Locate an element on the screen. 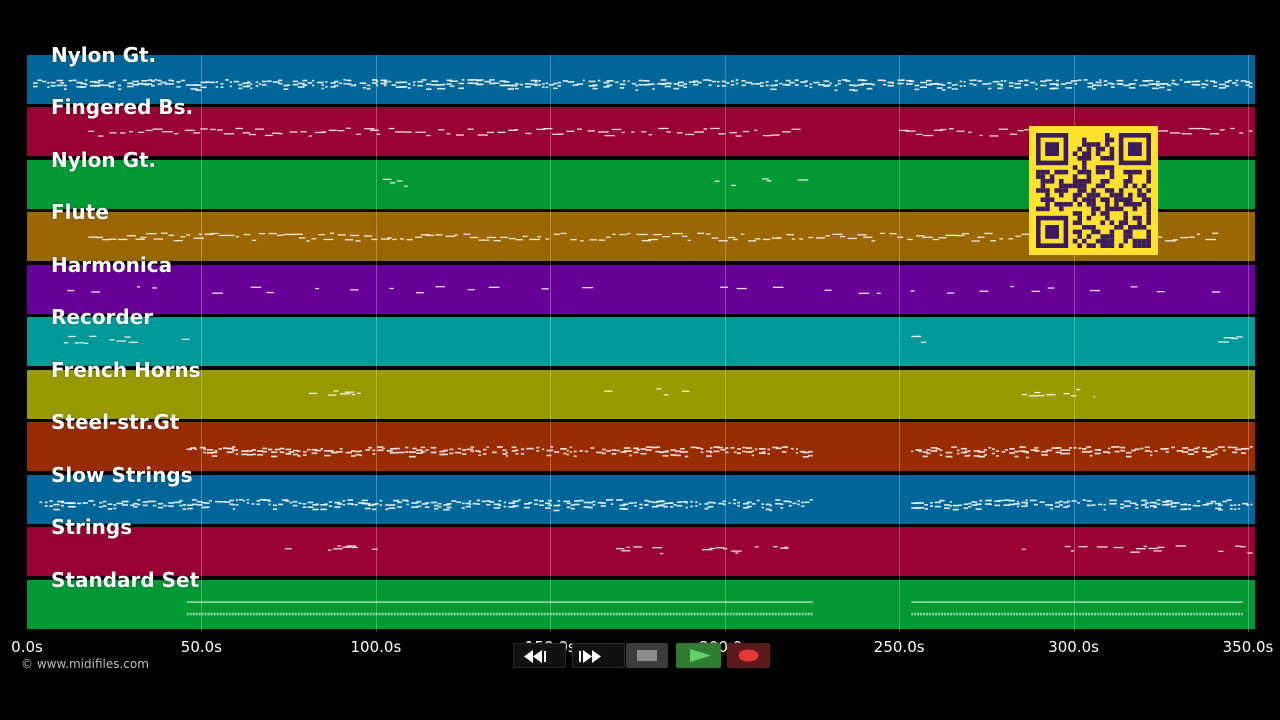  track-label: Fingered Bs. is located at coordinates (122, 107).